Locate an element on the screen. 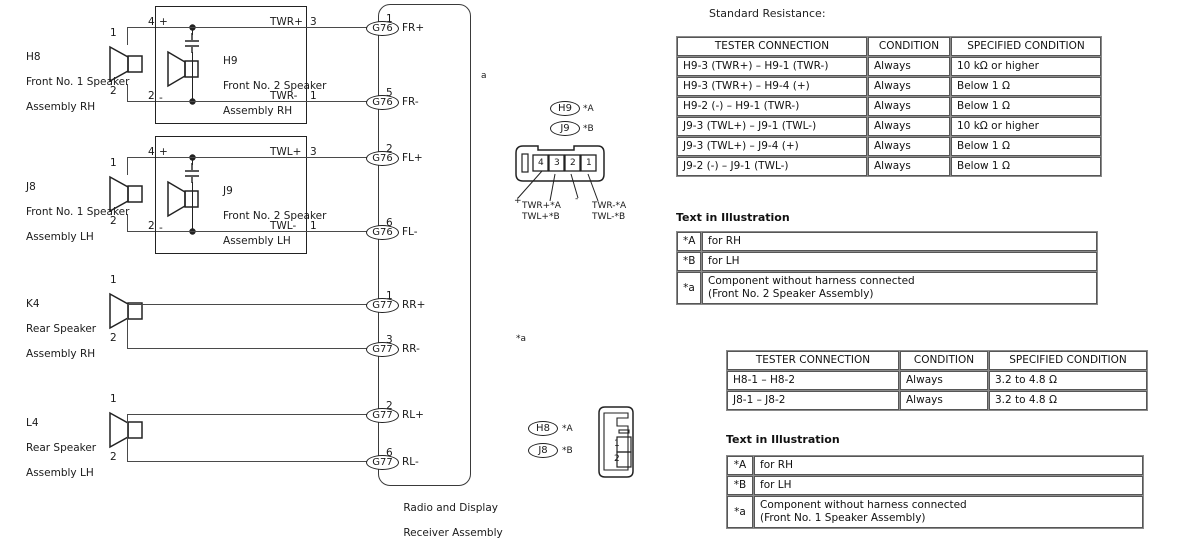 This screenshot has height=554, width=1200. marker-a: a is located at coordinates (484, 76).